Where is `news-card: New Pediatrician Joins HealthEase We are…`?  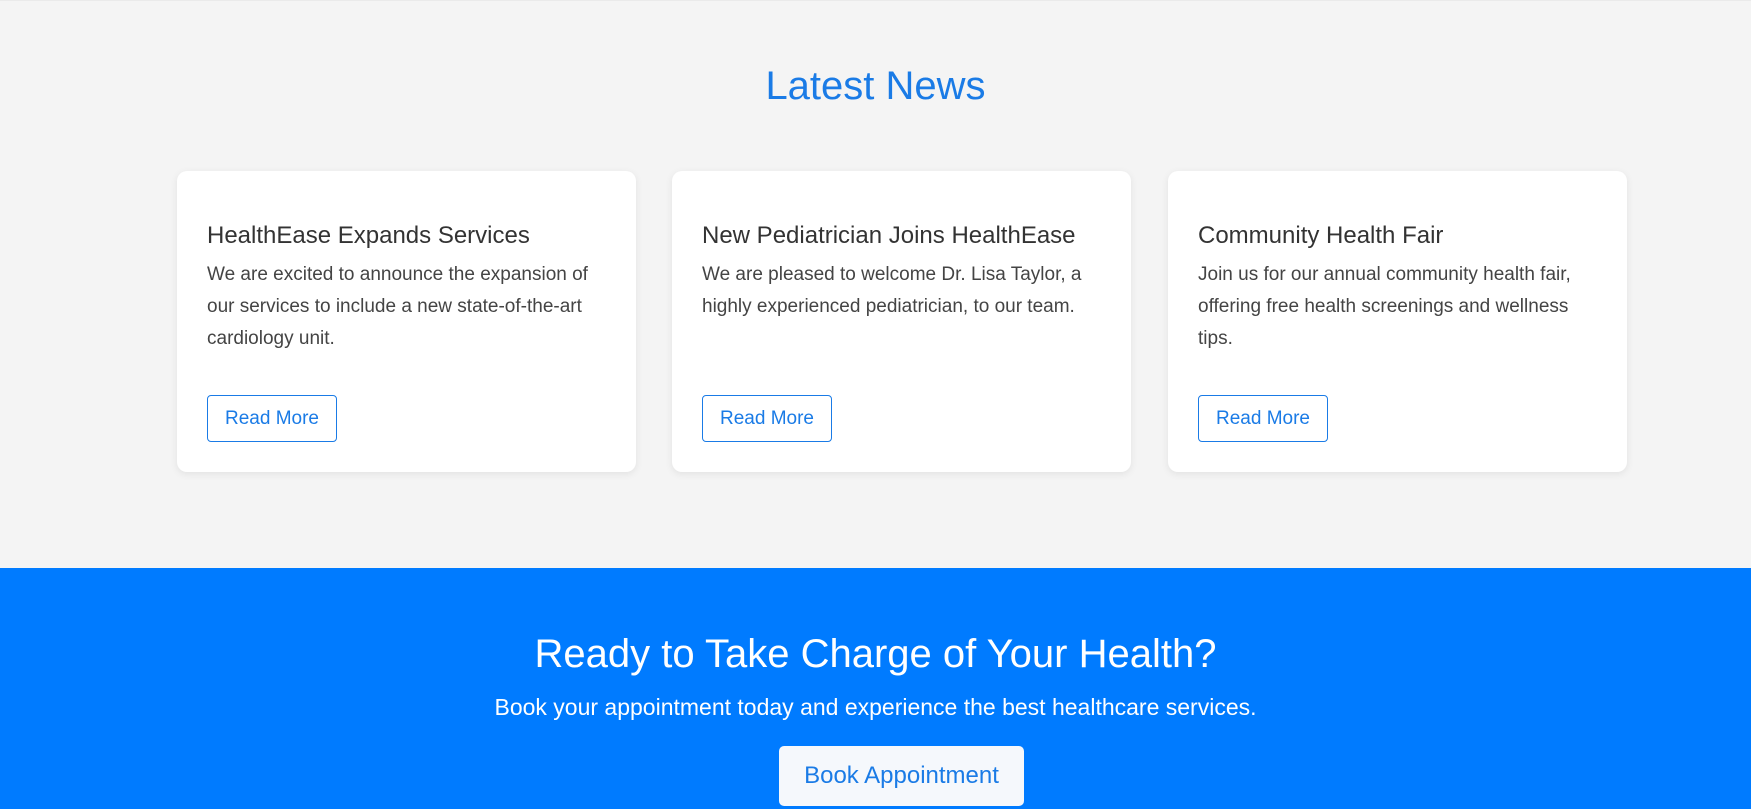
news-card: New Pediatrician Joins HealthEase We are… is located at coordinates (901, 321).